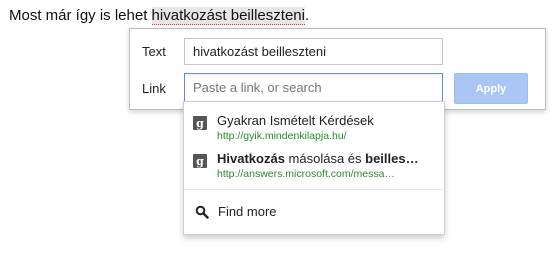  What do you see at coordinates (491, 88) in the screenshot?
I see `apply-button: Apply` at bounding box center [491, 88].